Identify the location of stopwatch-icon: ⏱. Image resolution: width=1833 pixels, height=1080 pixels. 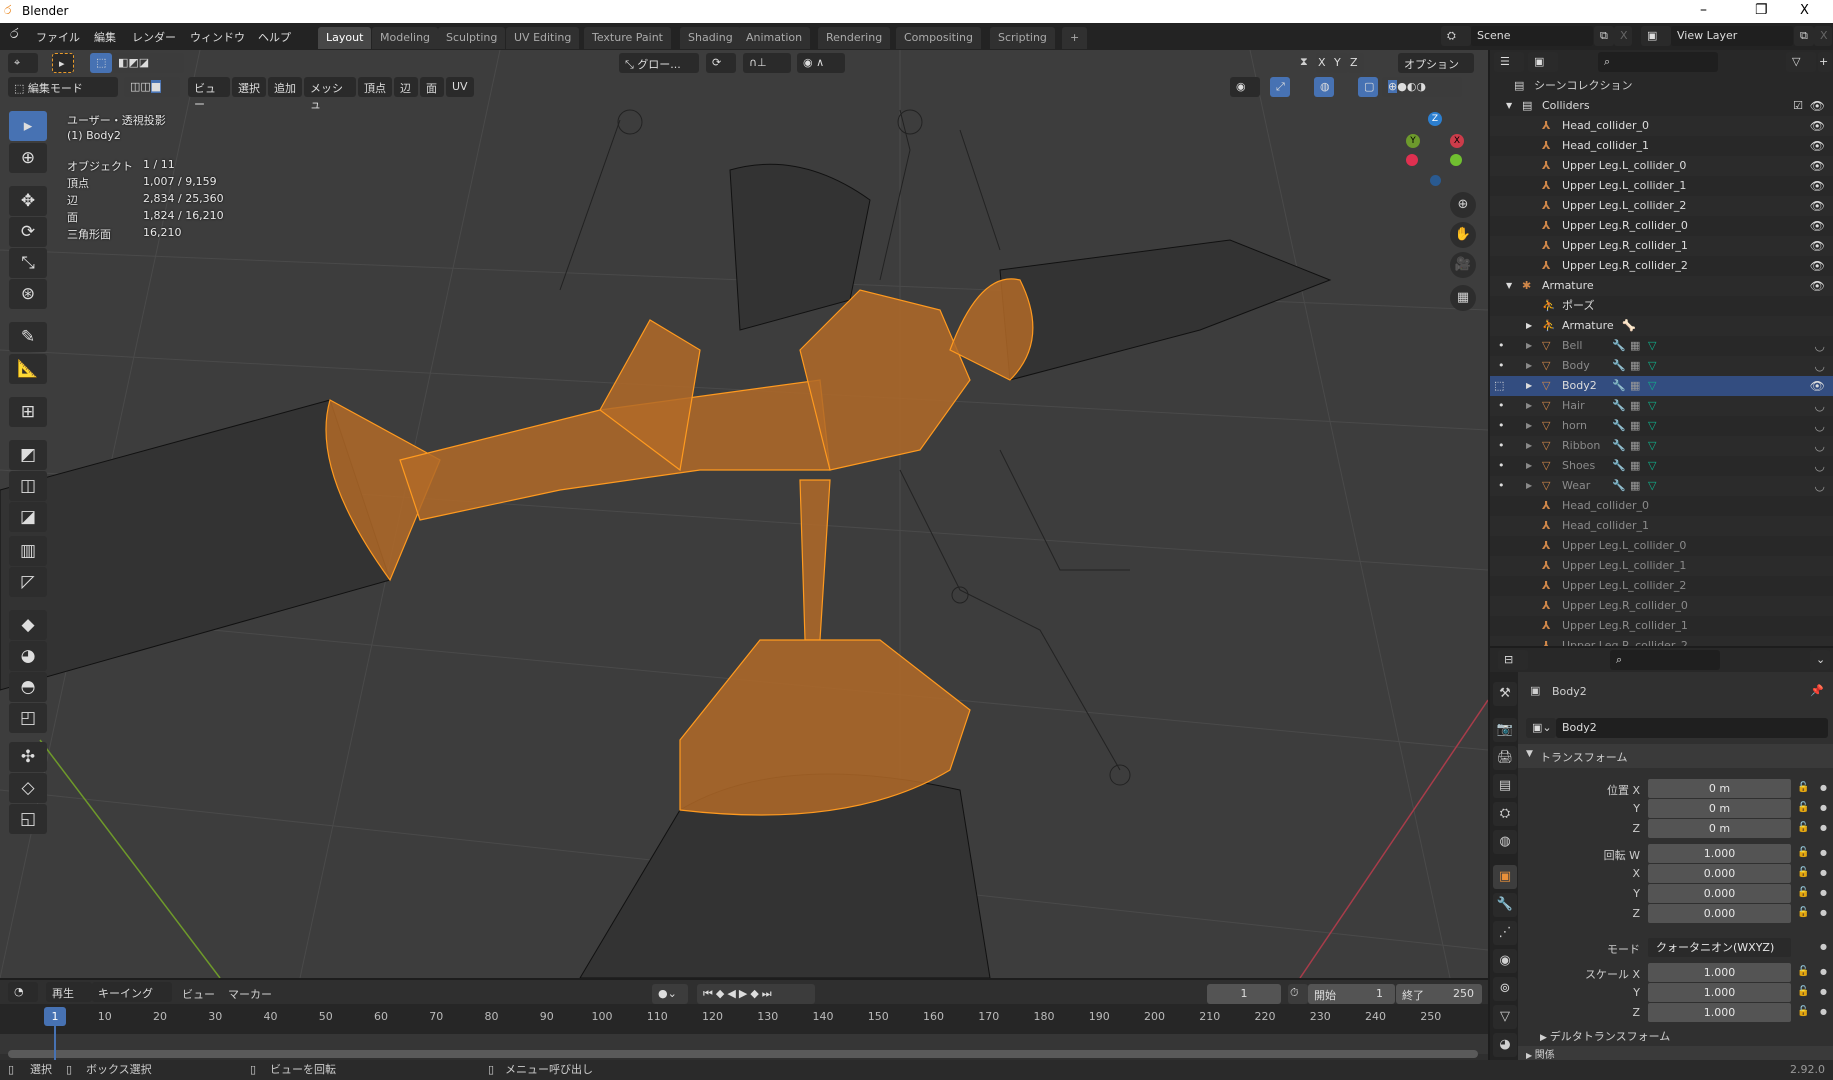
(1298, 994).